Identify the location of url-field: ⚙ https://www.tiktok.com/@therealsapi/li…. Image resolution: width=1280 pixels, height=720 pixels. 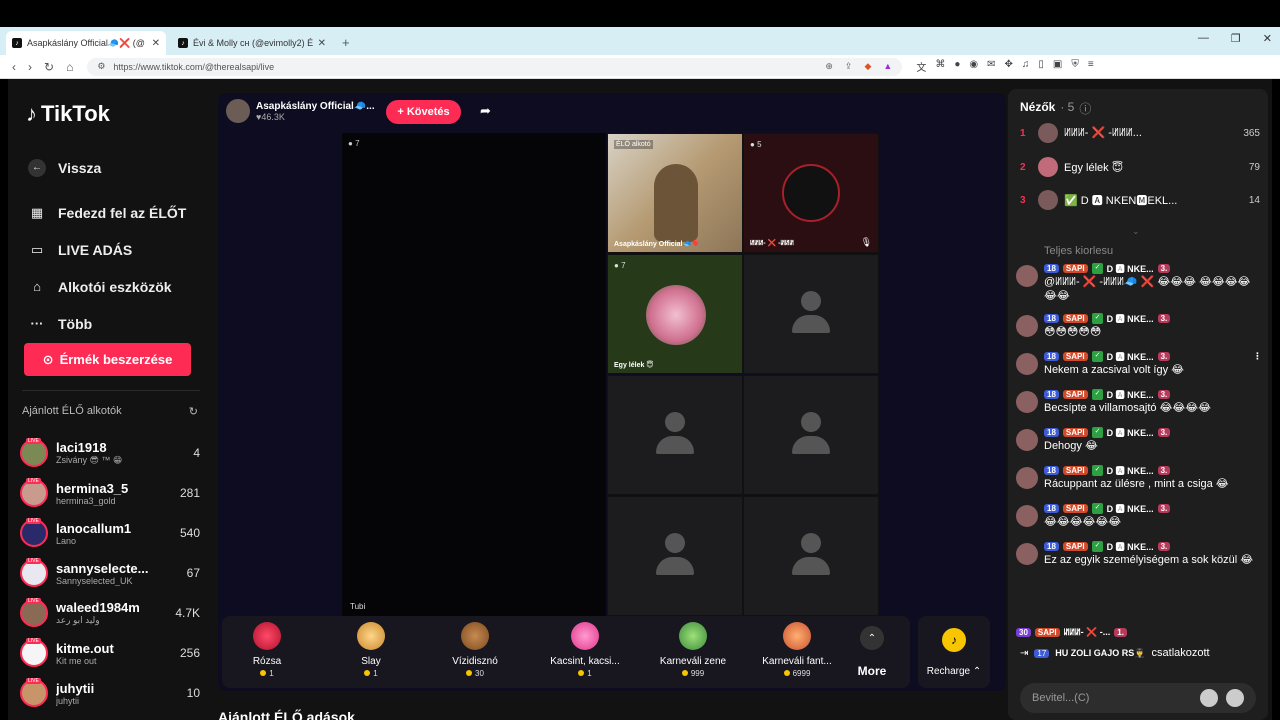
(495, 66).